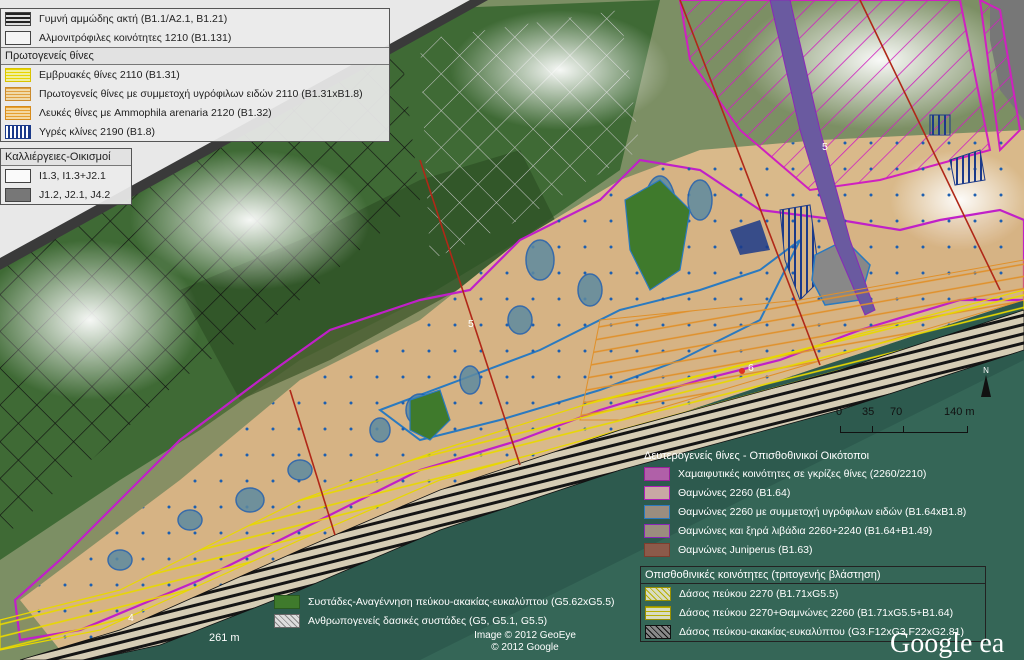 This screenshot has height=660, width=1024. What do you see at coordinates (734, 492) in the screenshot?
I see `legend-label: Θαμνώνες 2260 (B1.64)` at bounding box center [734, 492].